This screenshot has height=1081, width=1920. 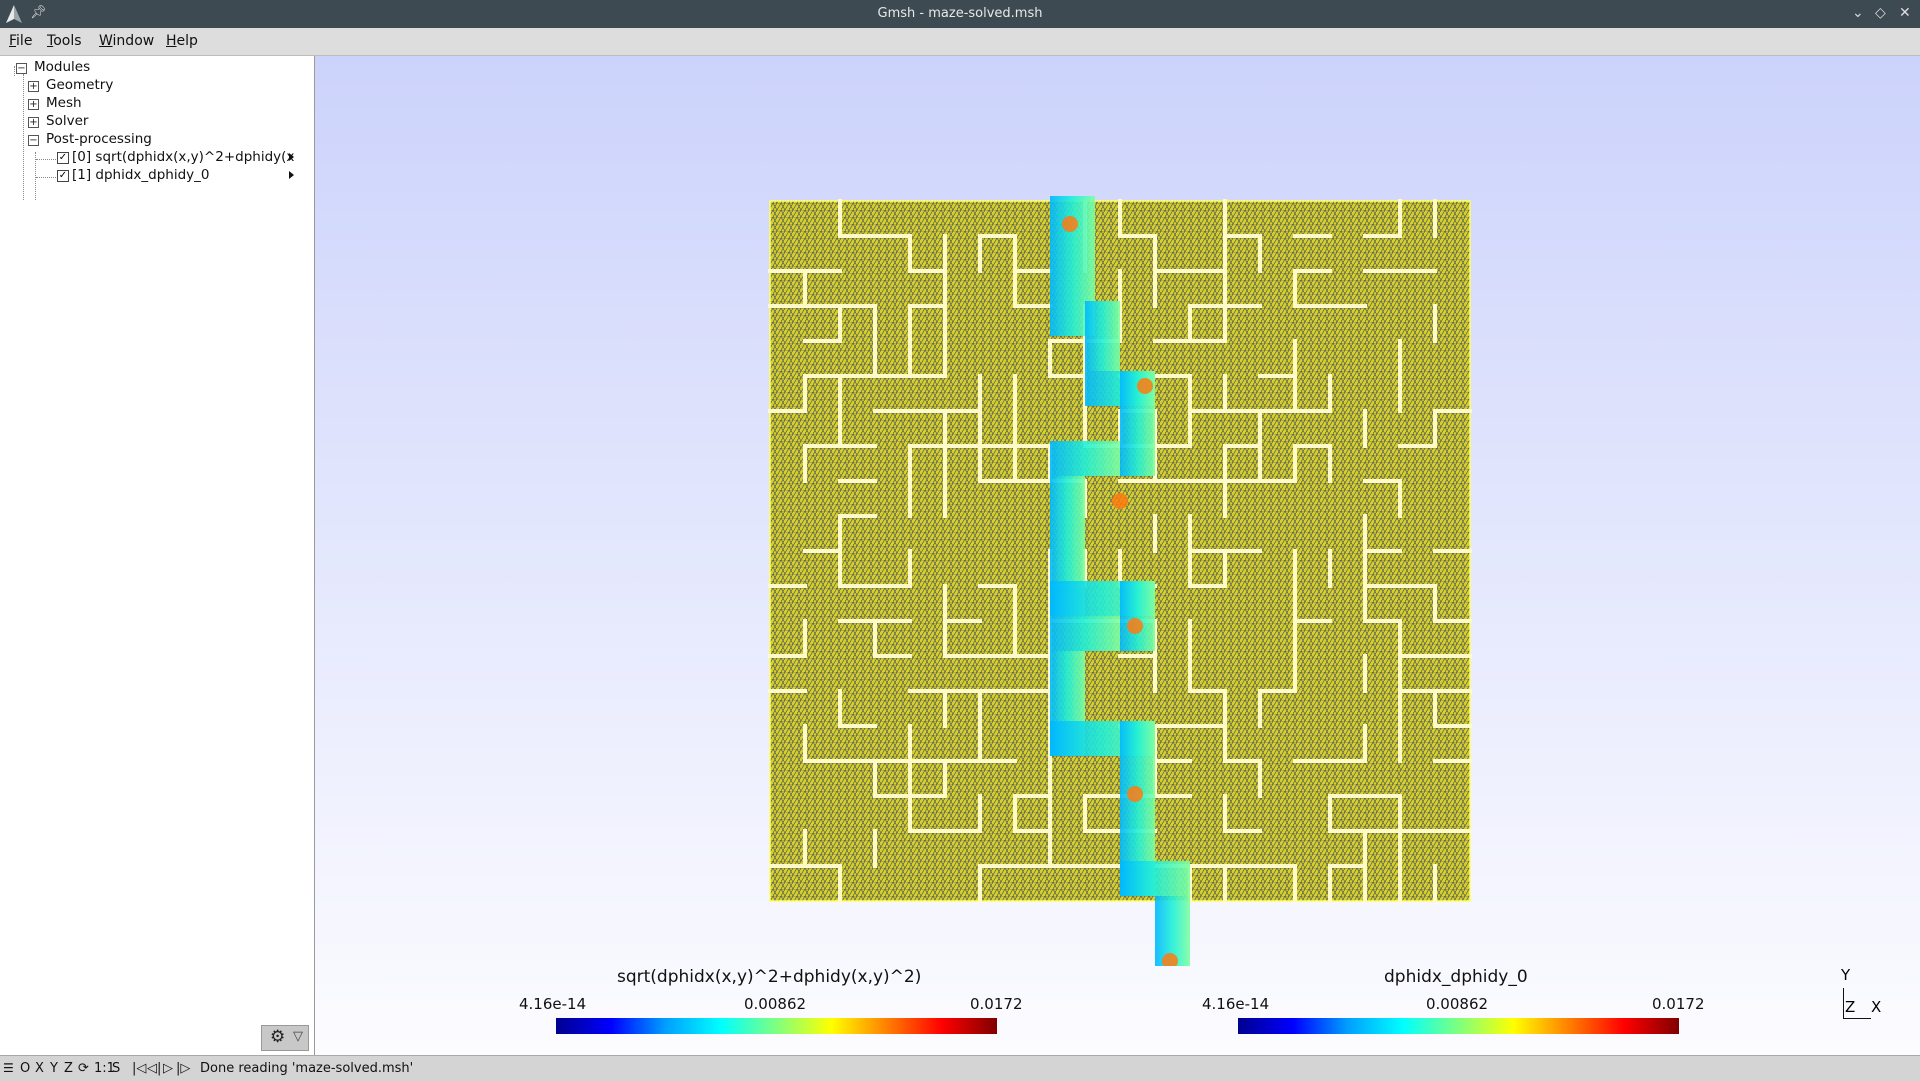 I want to click on axes-triad: Y Z X, so click(x=1879, y=997).